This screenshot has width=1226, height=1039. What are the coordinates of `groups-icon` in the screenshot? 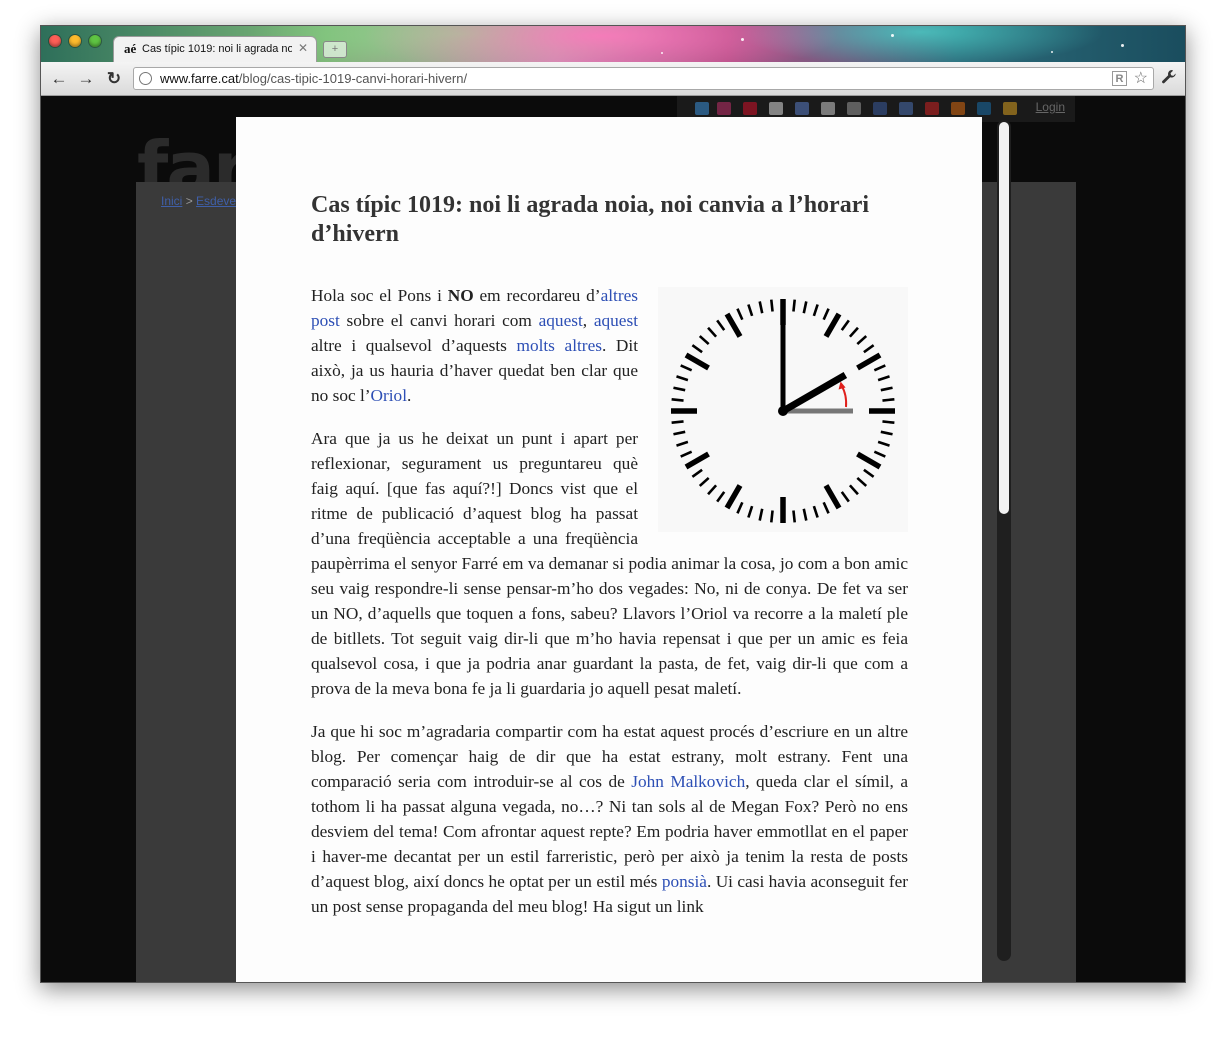 It's located at (802, 108).